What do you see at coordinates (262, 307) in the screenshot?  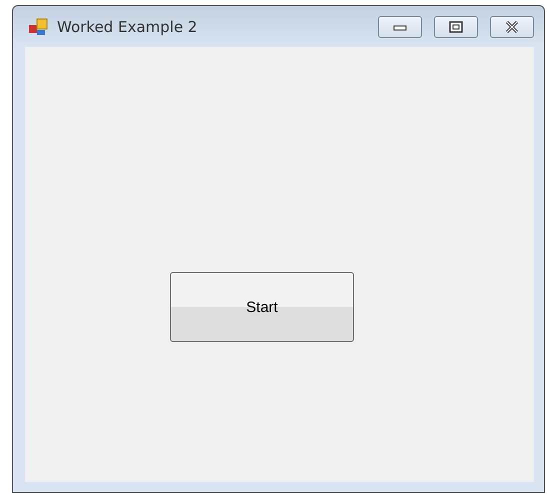 I see `start-button: Start` at bounding box center [262, 307].